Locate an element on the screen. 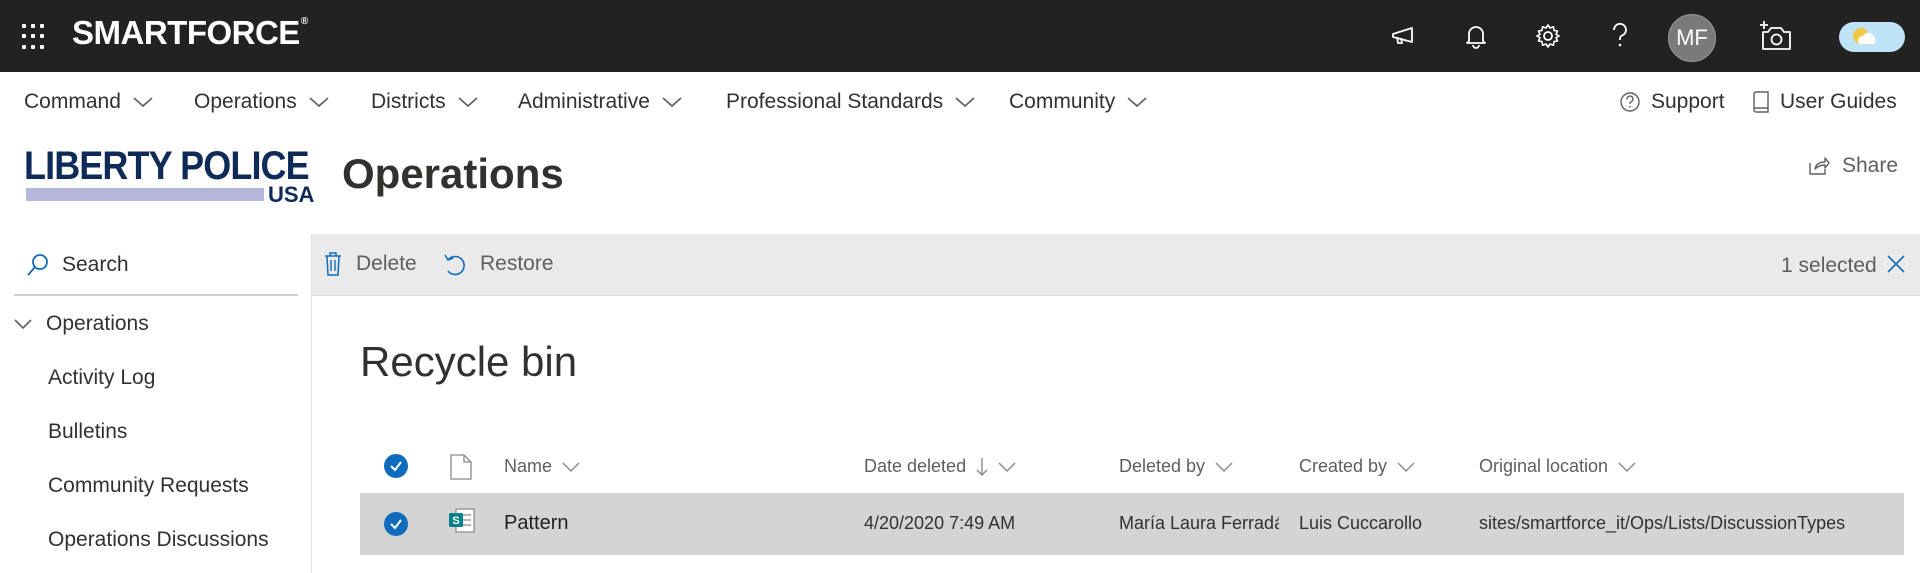 The image size is (1920, 573). hub-nav-districts: Districts is located at coordinates (424, 102).